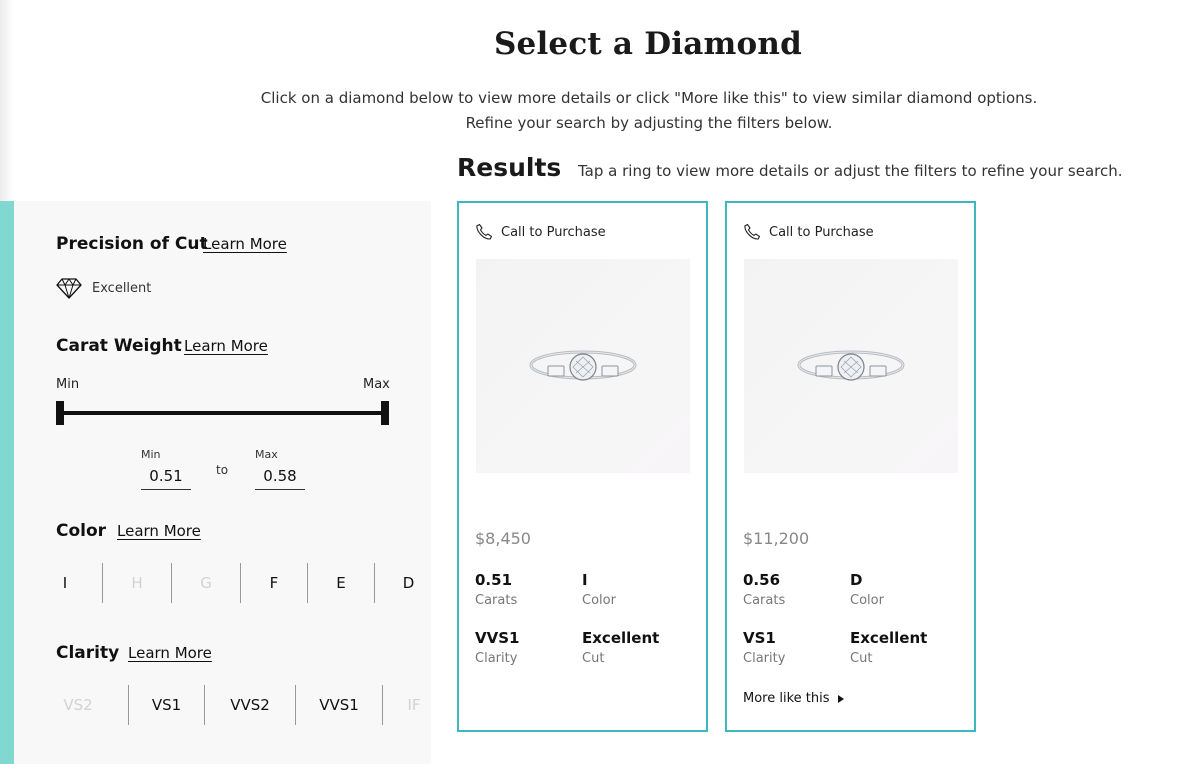  Describe the element at coordinates (274, 583) in the screenshot. I see `color-option: F` at that location.